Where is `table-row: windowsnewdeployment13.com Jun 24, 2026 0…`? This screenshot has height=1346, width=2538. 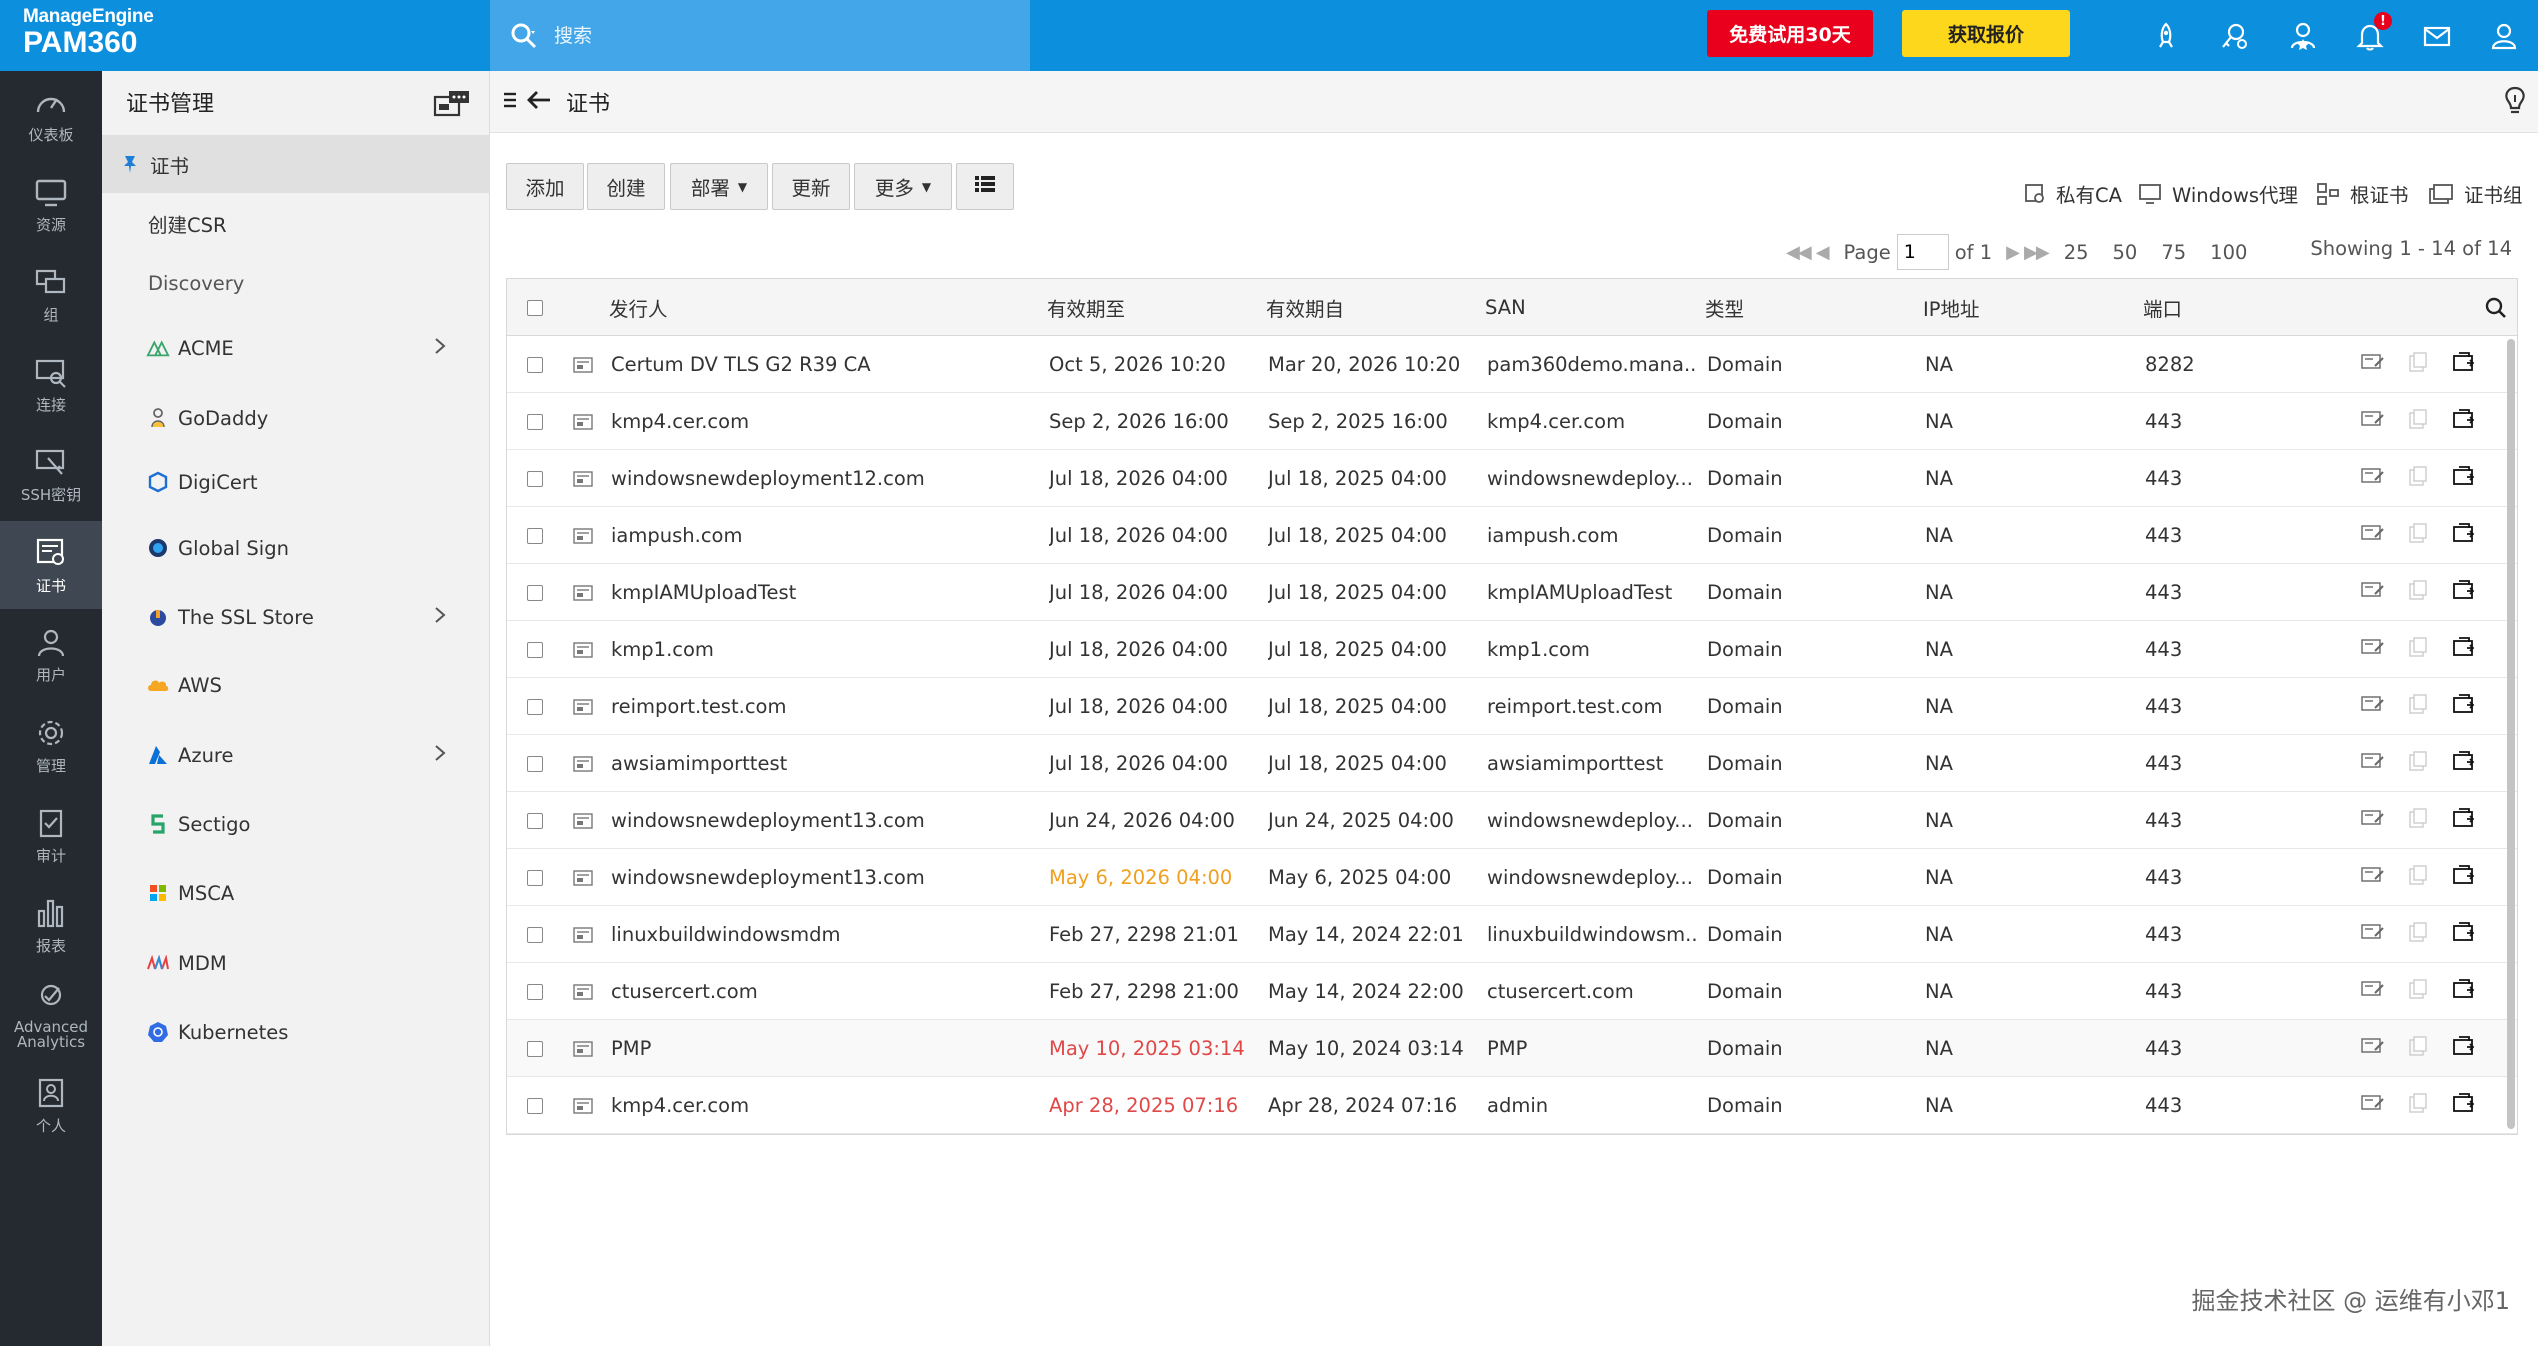 table-row: windowsnewdeployment13.com Jun 24, 2026 0… is located at coordinates (1512, 820).